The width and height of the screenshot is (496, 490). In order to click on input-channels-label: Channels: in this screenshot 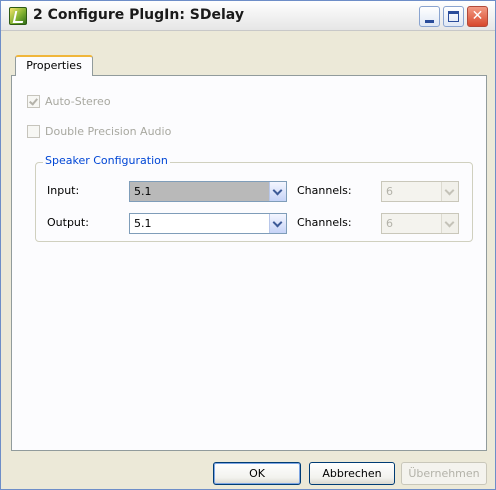, I will do `click(324, 190)`.